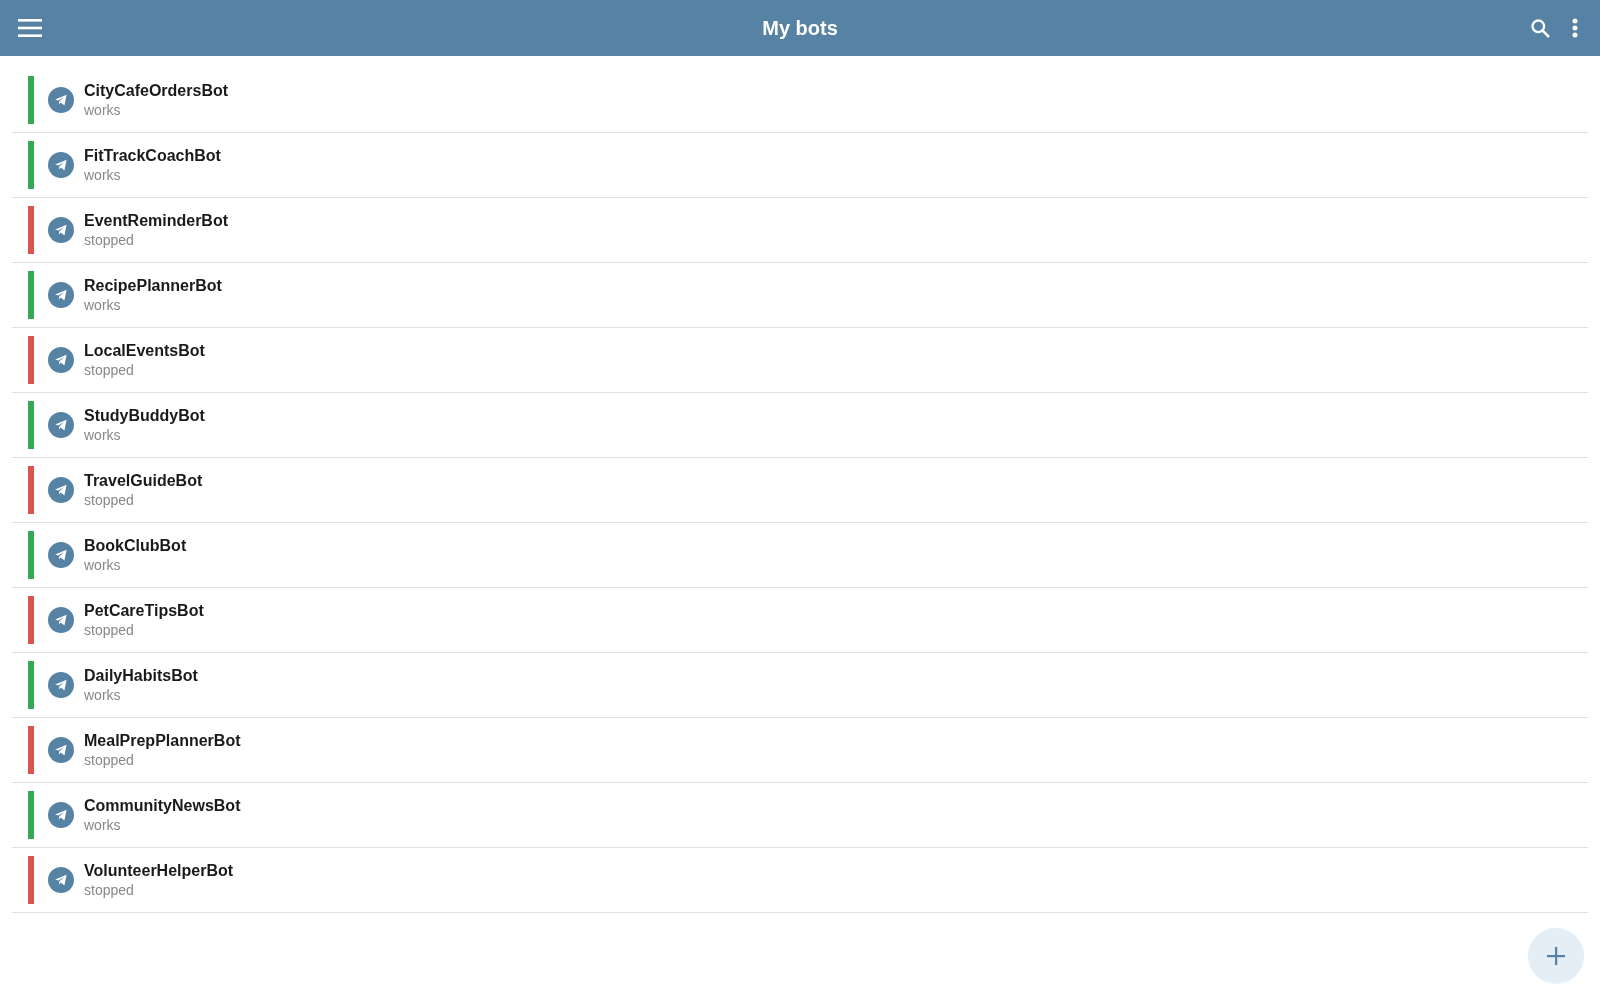  I want to click on app-bar-title: My bots, so click(800, 28).